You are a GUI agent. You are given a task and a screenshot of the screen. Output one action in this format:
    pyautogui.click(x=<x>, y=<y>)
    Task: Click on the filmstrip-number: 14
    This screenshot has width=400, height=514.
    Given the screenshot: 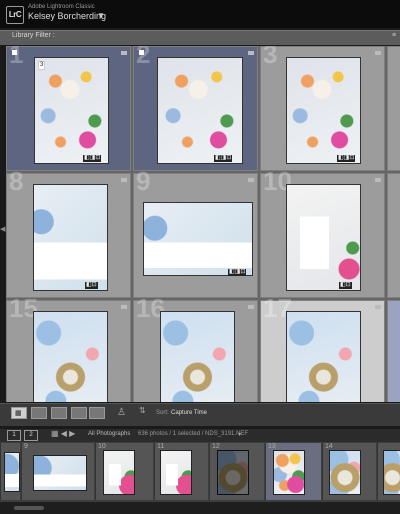 What is the action you would take?
    pyautogui.click(x=329, y=446)
    